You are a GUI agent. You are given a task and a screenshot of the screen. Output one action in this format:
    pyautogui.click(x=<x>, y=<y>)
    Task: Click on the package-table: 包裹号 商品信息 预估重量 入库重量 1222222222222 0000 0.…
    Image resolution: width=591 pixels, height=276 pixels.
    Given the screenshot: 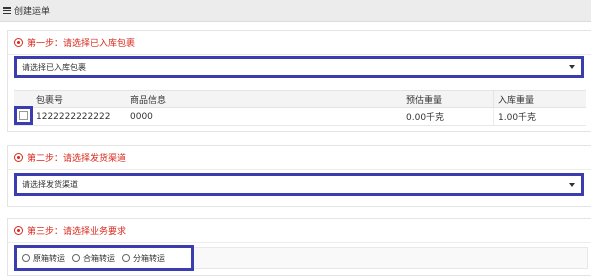 What is the action you would take?
    pyautogui.click(x=300, y=108)
    